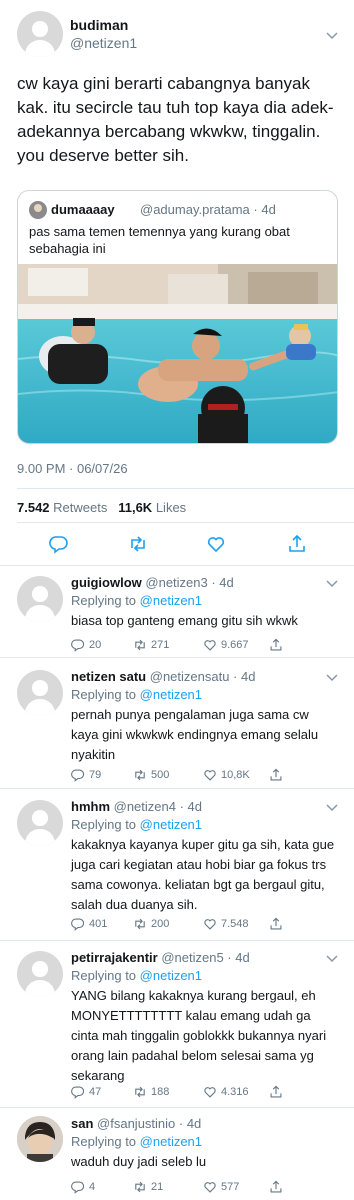 This screenshot has width=354, height=1200. I want to click on like-count: 7.548, so click(235, 924).